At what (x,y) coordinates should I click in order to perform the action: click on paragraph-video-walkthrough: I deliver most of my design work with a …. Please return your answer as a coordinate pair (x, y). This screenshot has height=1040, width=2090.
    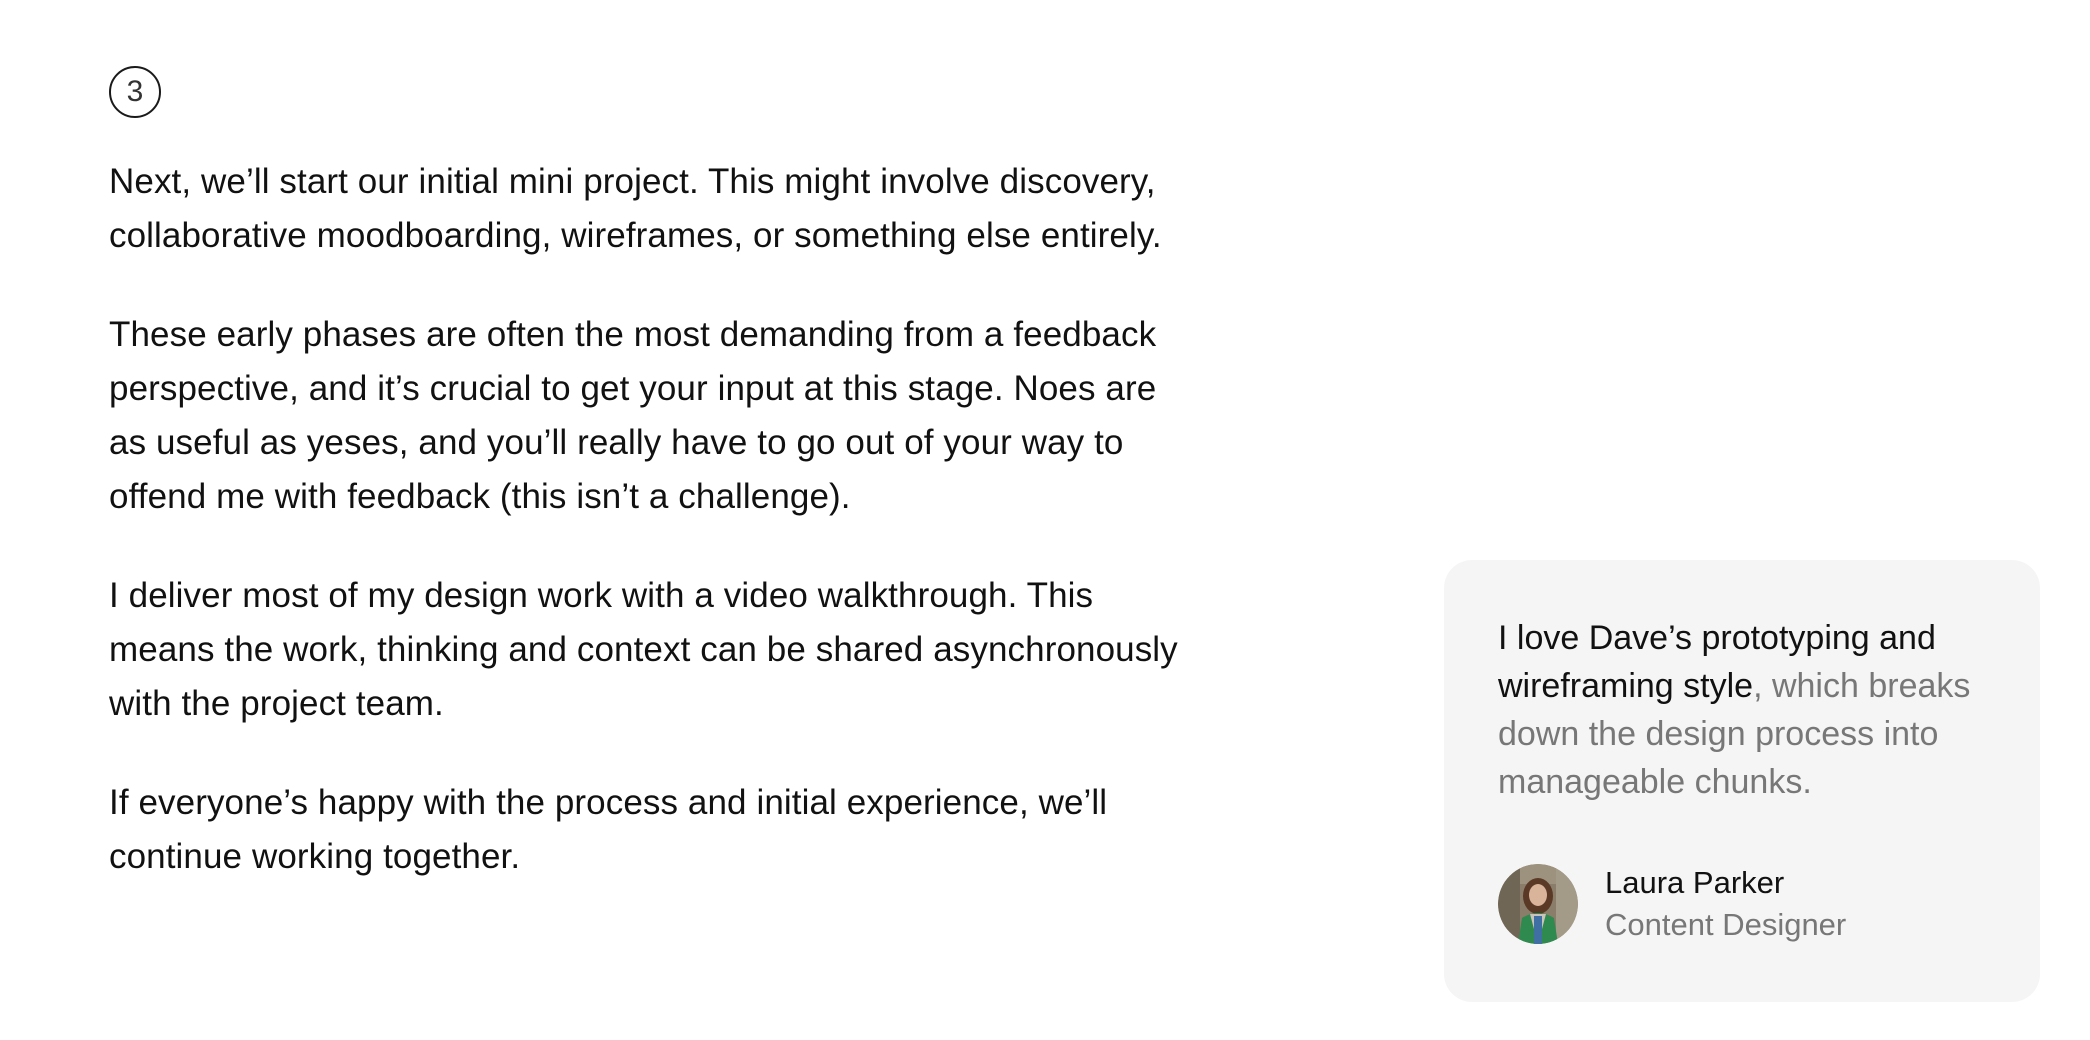
    Looking at the image, I should click on (643, 649).